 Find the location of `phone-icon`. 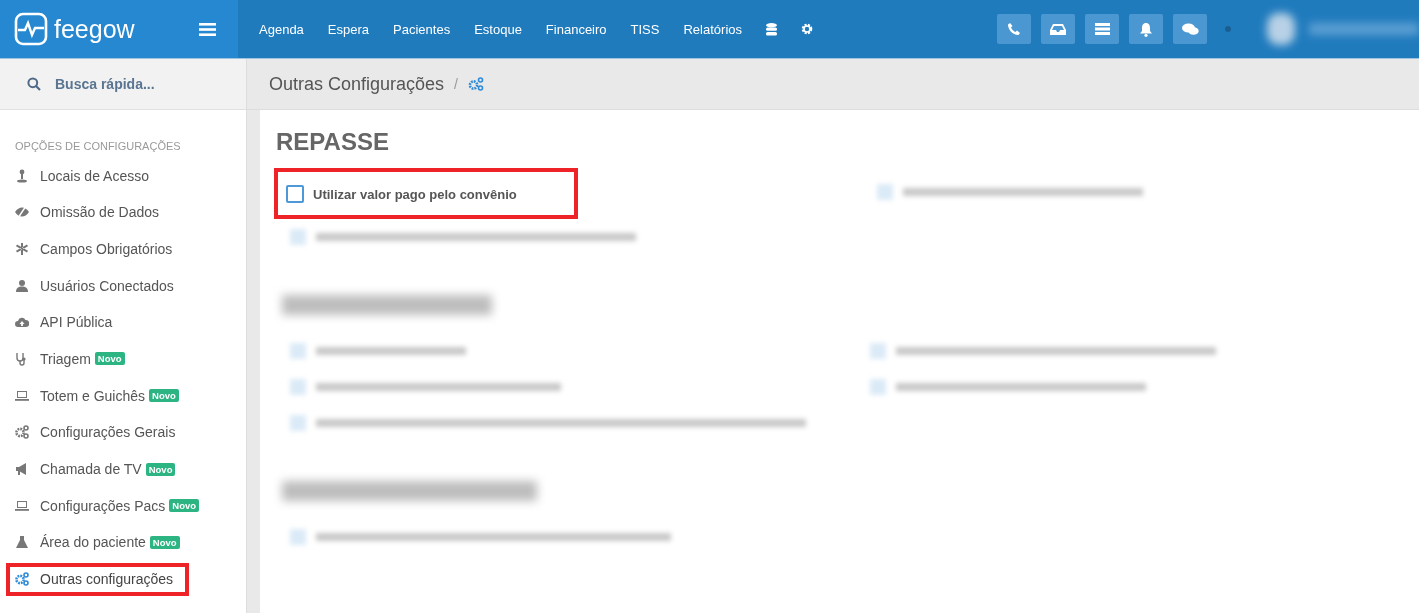

phone-icon is located at coordinates (1014, 29).